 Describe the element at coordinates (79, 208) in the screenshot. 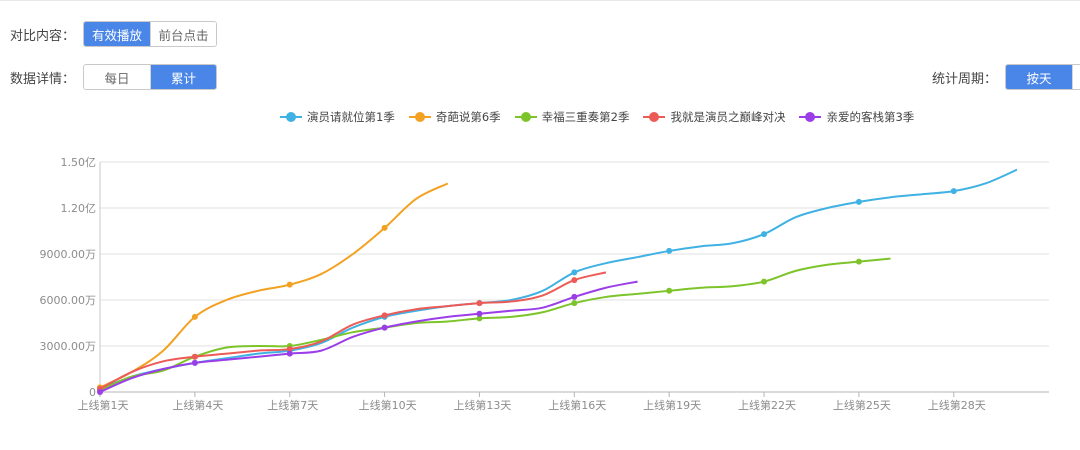

I see `y-tick-label: 1.20亿` at that location.